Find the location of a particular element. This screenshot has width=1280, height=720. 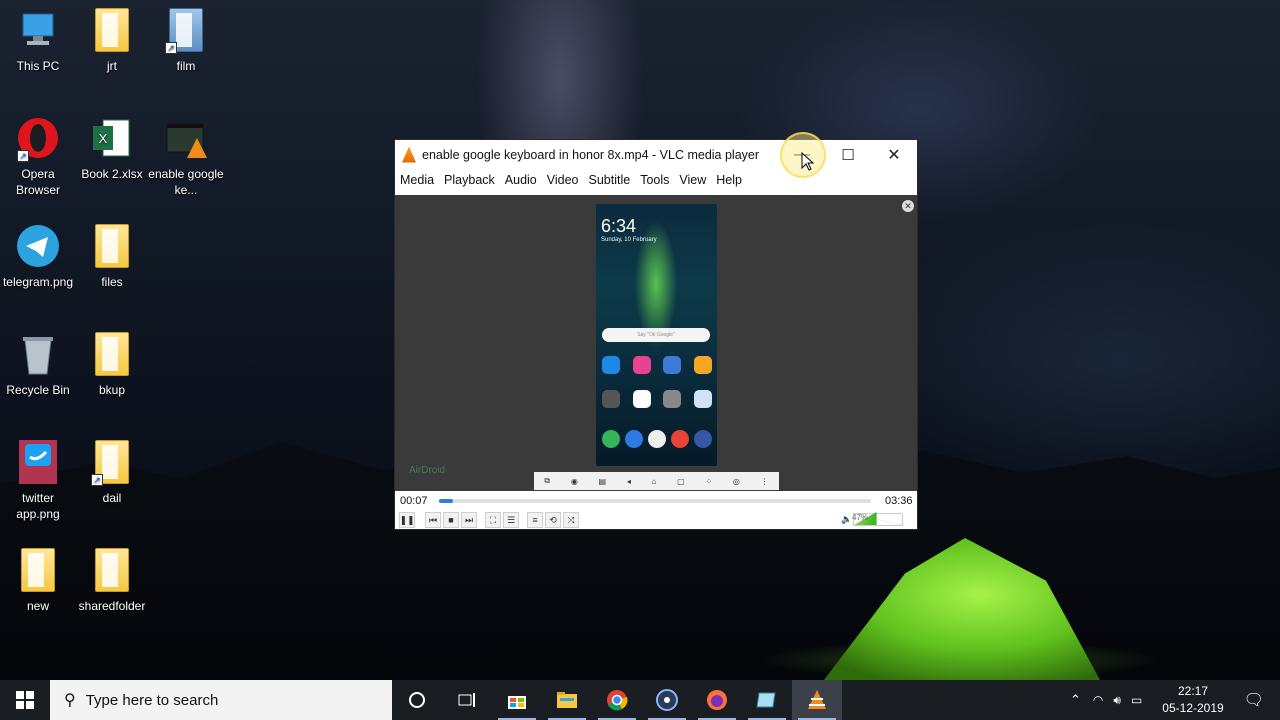

apps-grid-icon: ⁘ is located at coordinates (708, 481).